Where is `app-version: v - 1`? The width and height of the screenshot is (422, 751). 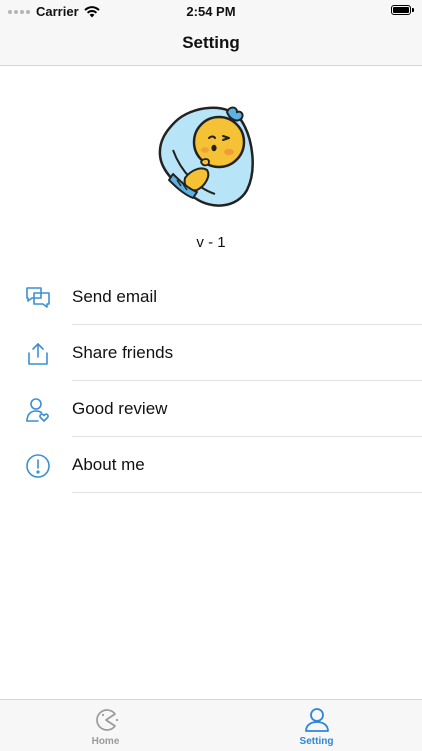 app-version: v - 1 is located at coordinates (211, 242).